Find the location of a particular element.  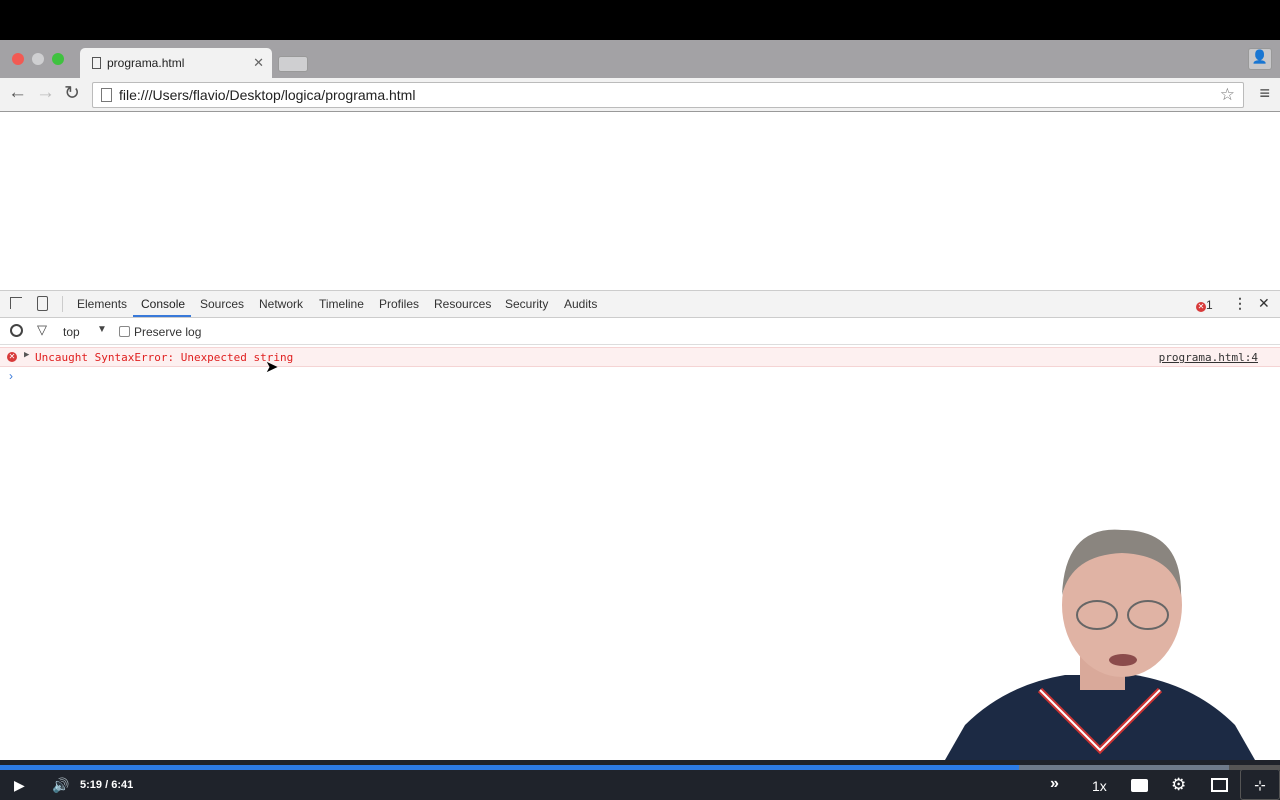

active-tab-indicator is located at coordinates (162, 316).